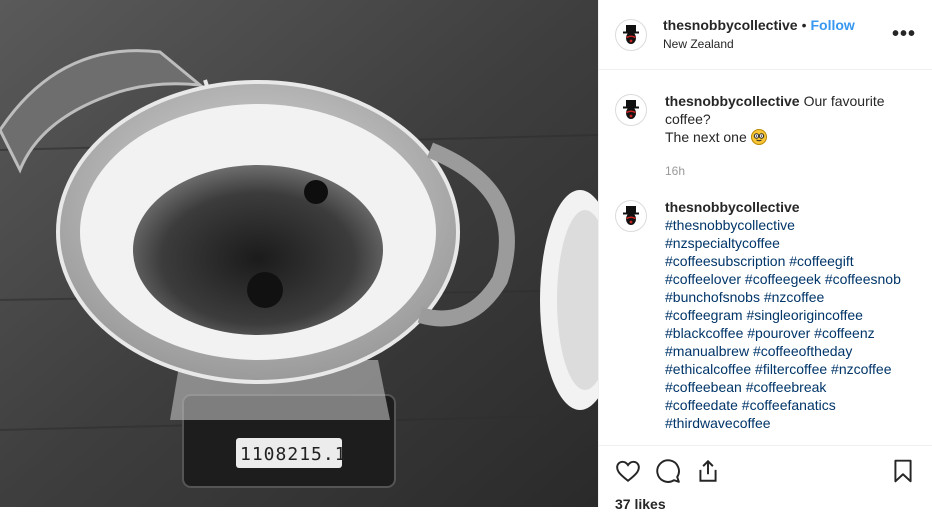 Image resolution: width=932 pixels, height=512 pixels. I want to click on comment-username: thesnobbycollective, so click(732, 207).